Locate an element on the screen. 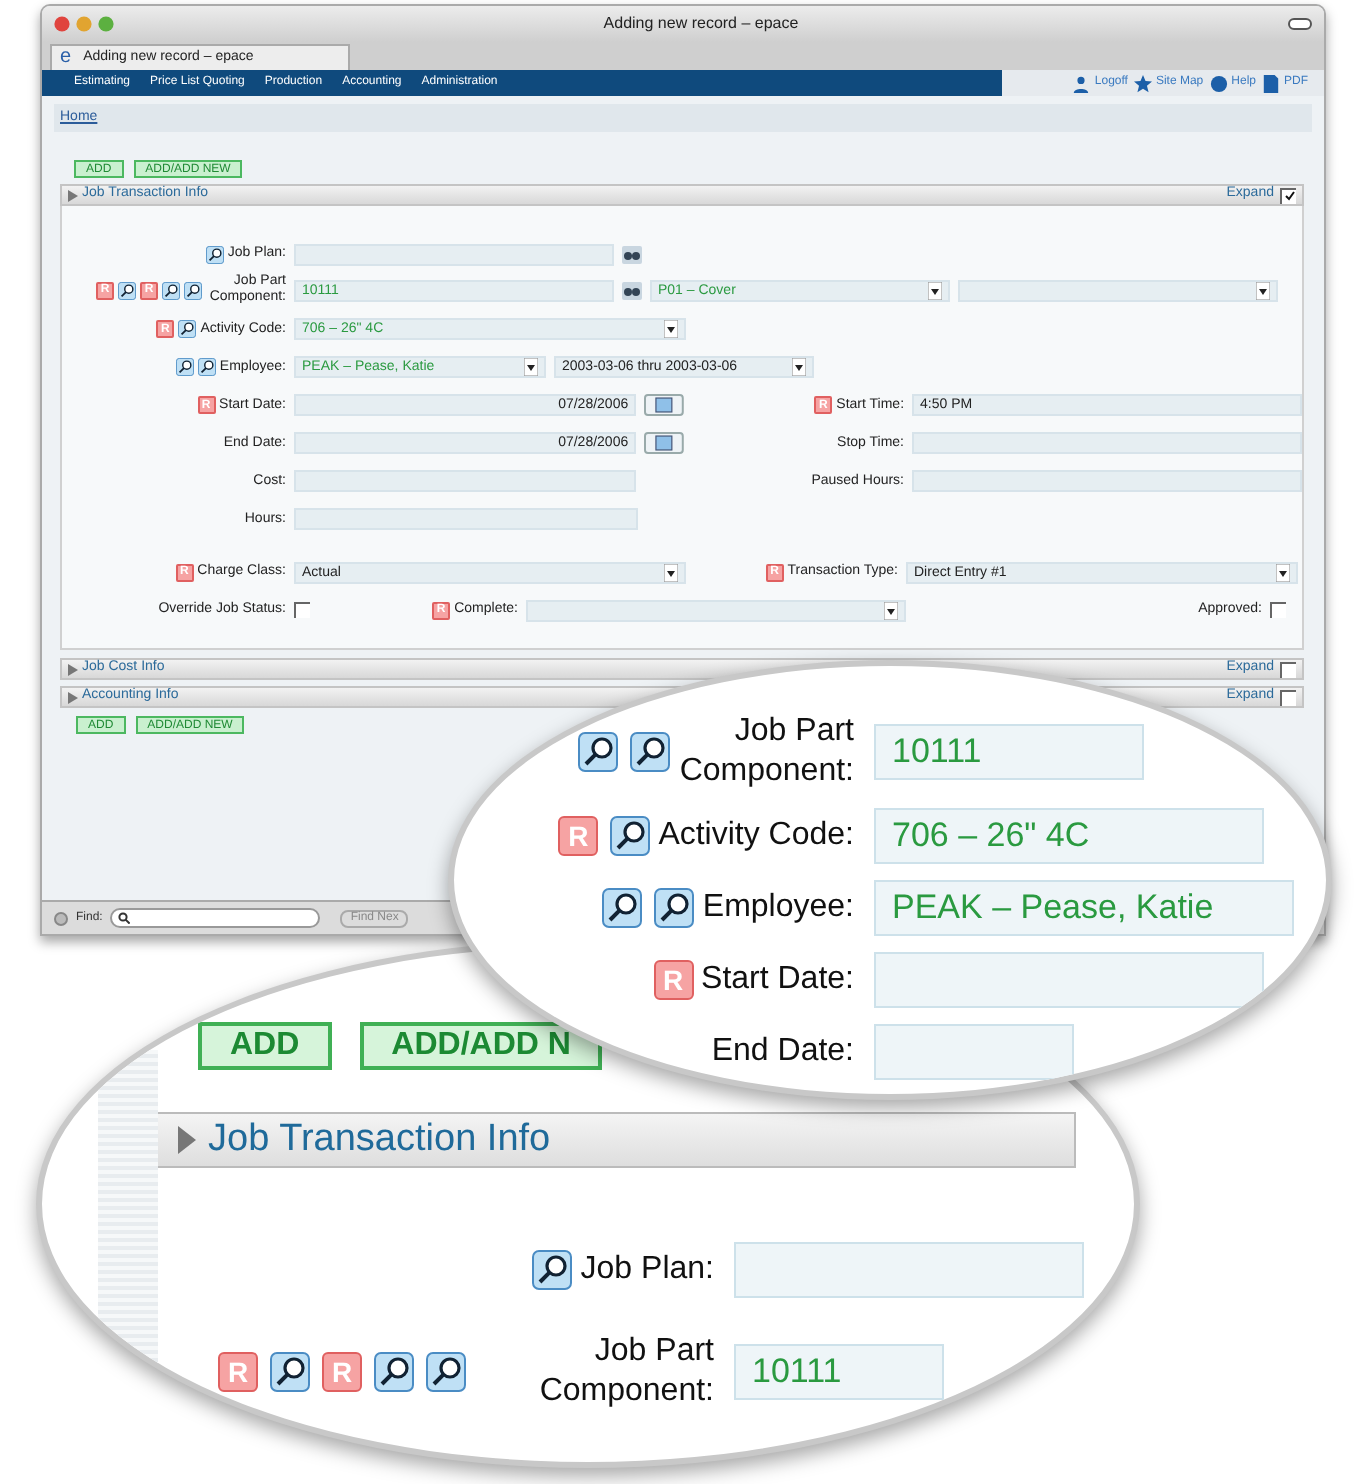  input-field: 706 – 26" 4C is located at coordinates (1069, 836).